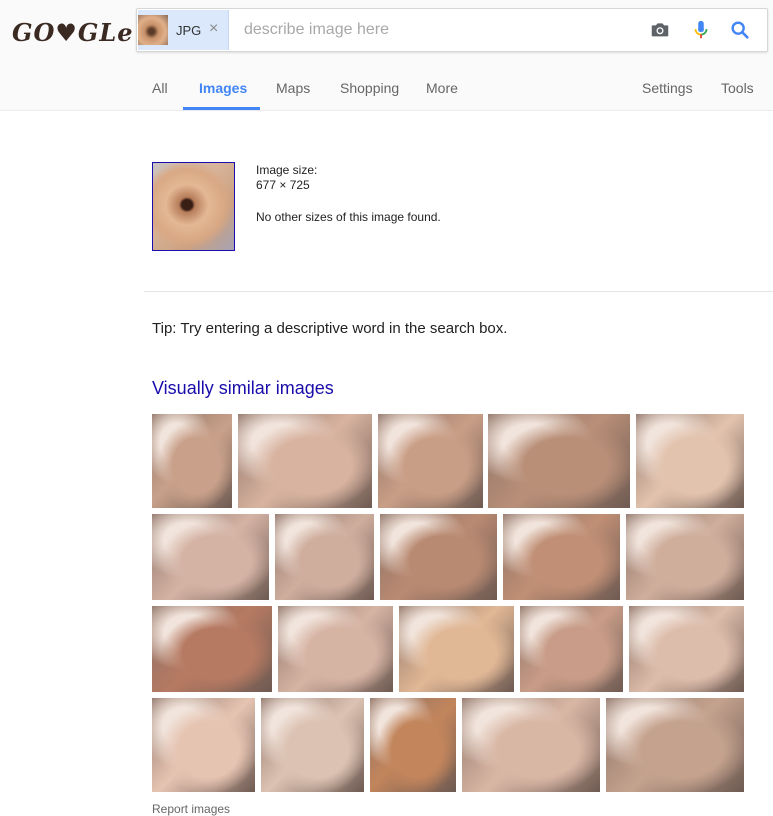 The width and height of the screenshot is (773, 816). I want to click on query-chip-thumbnail, so click(153, 30).